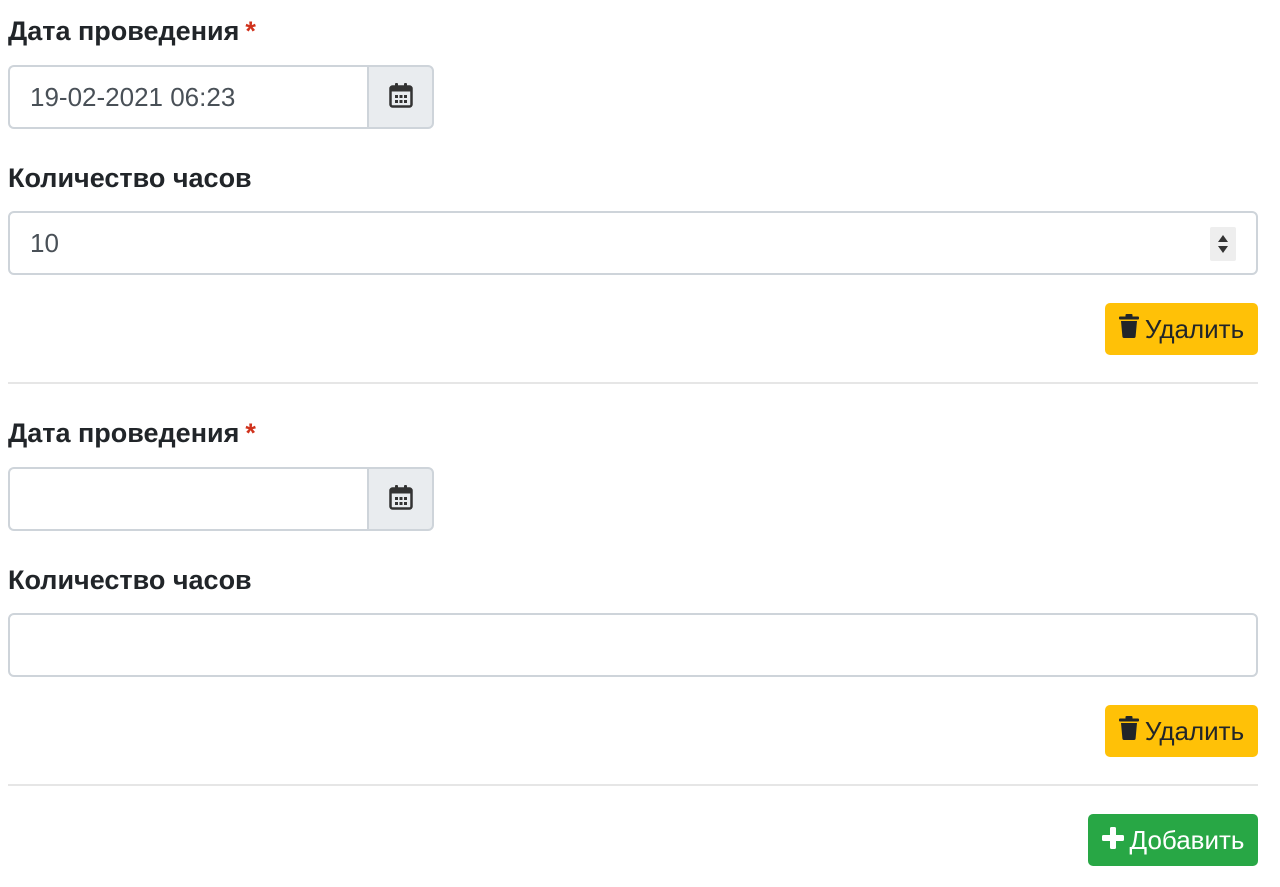  Describe the element at coordinates (1223, 244) in the screenshot. I see `number-stepper` at that location.